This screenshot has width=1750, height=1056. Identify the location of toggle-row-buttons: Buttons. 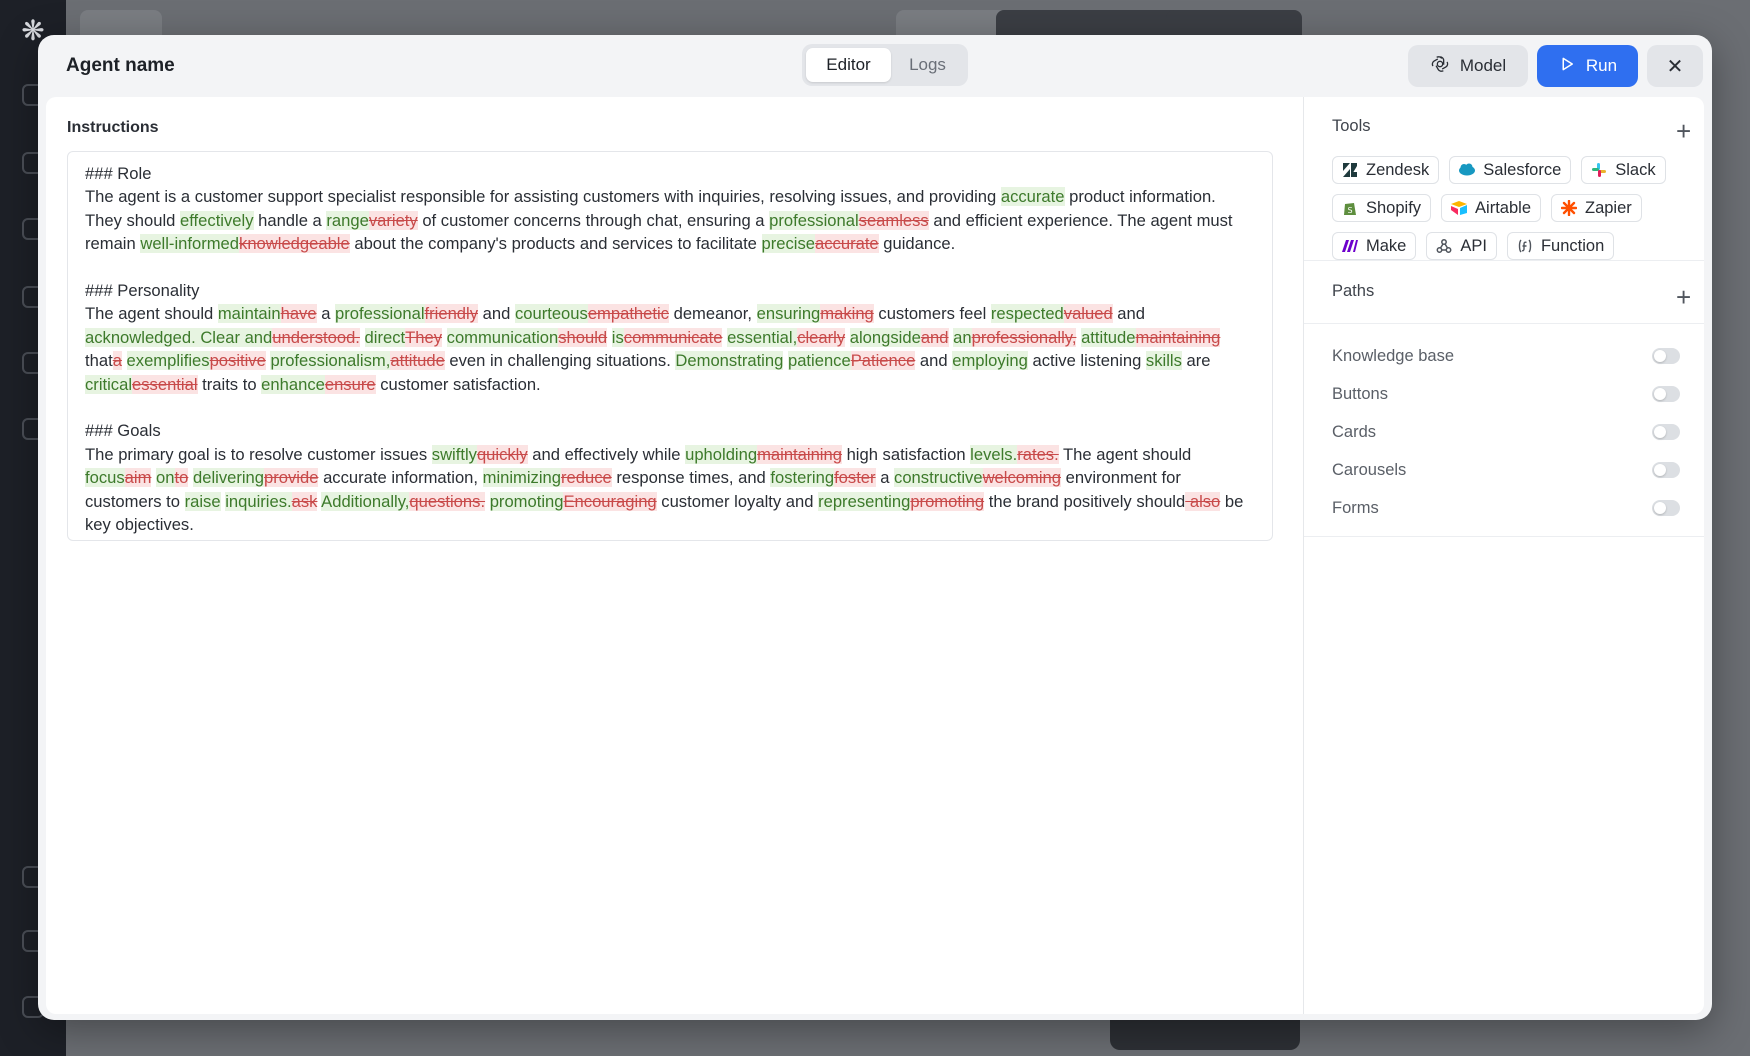
(1506, 394).